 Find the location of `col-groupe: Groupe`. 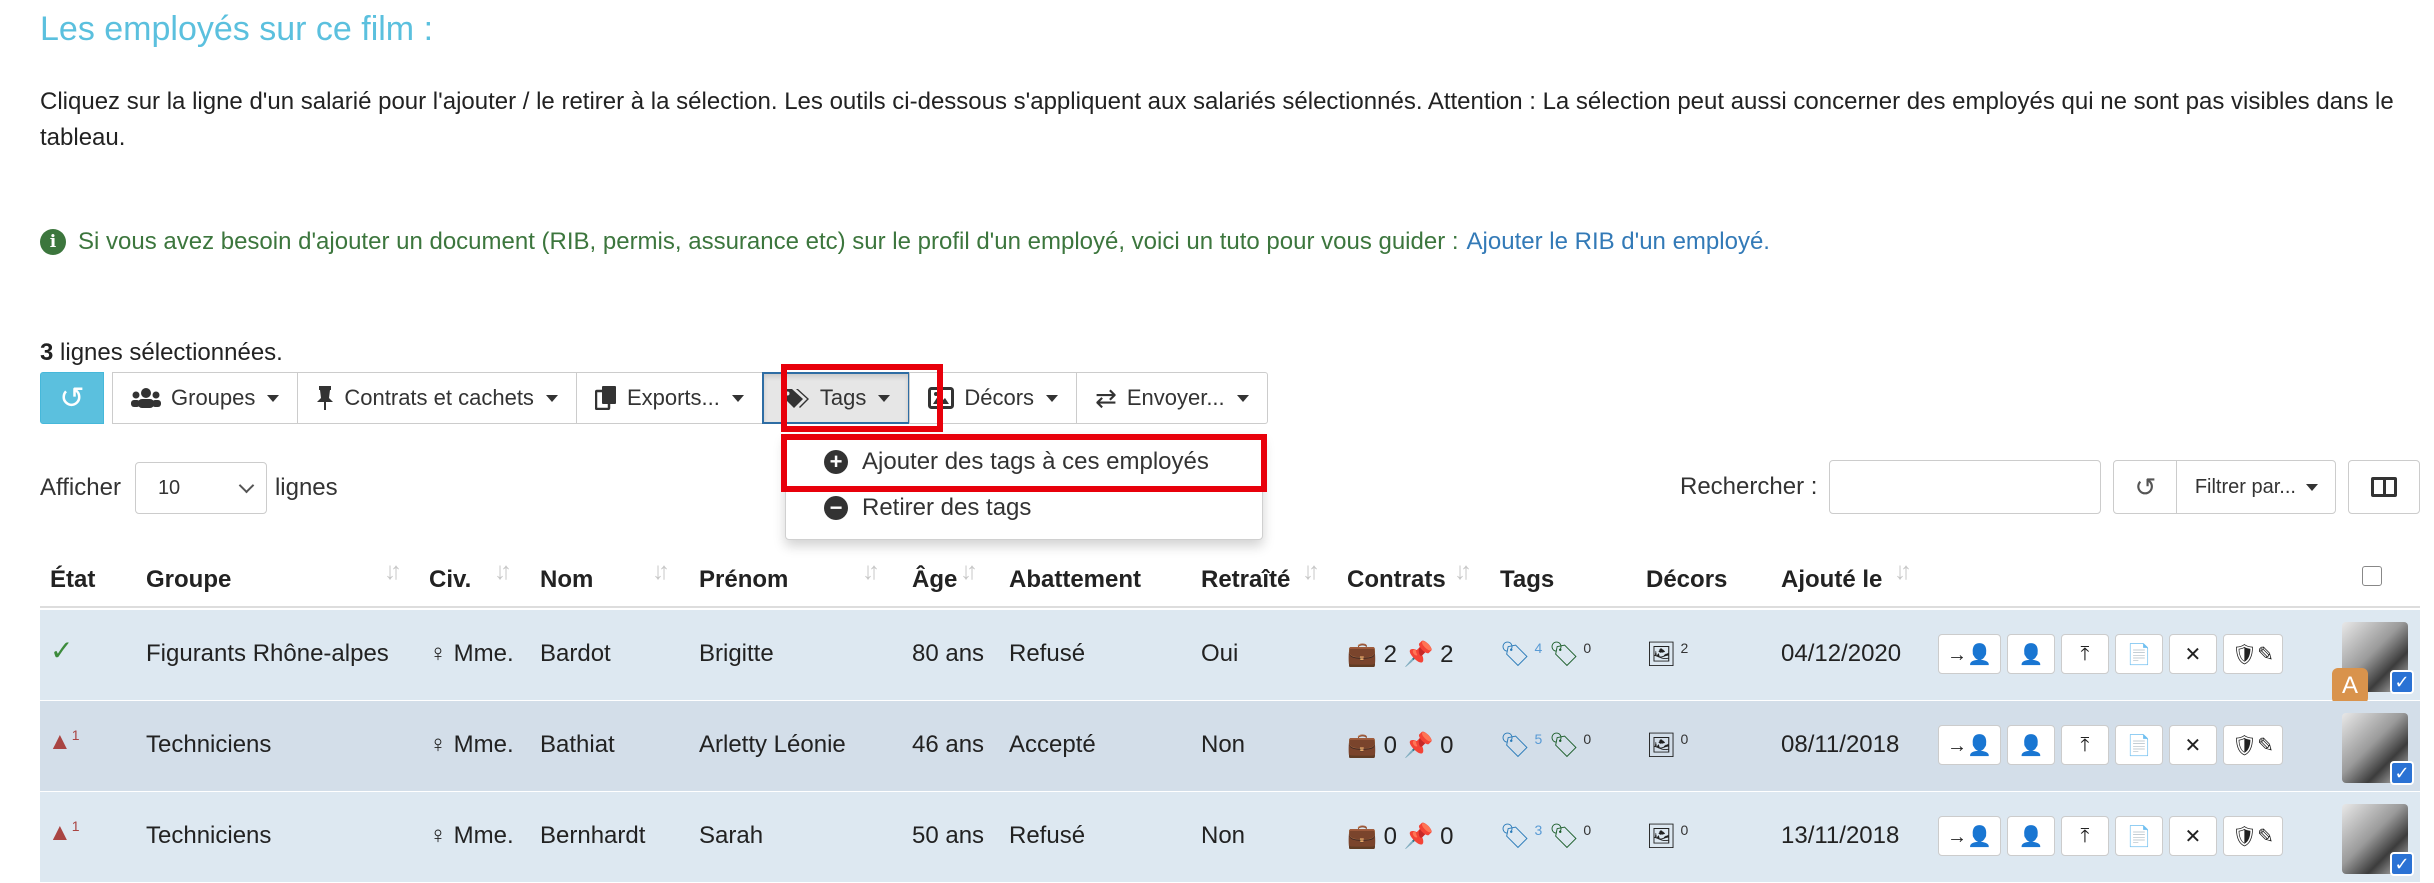

col-groupe: Groupe is located at coordinates (188, 580).